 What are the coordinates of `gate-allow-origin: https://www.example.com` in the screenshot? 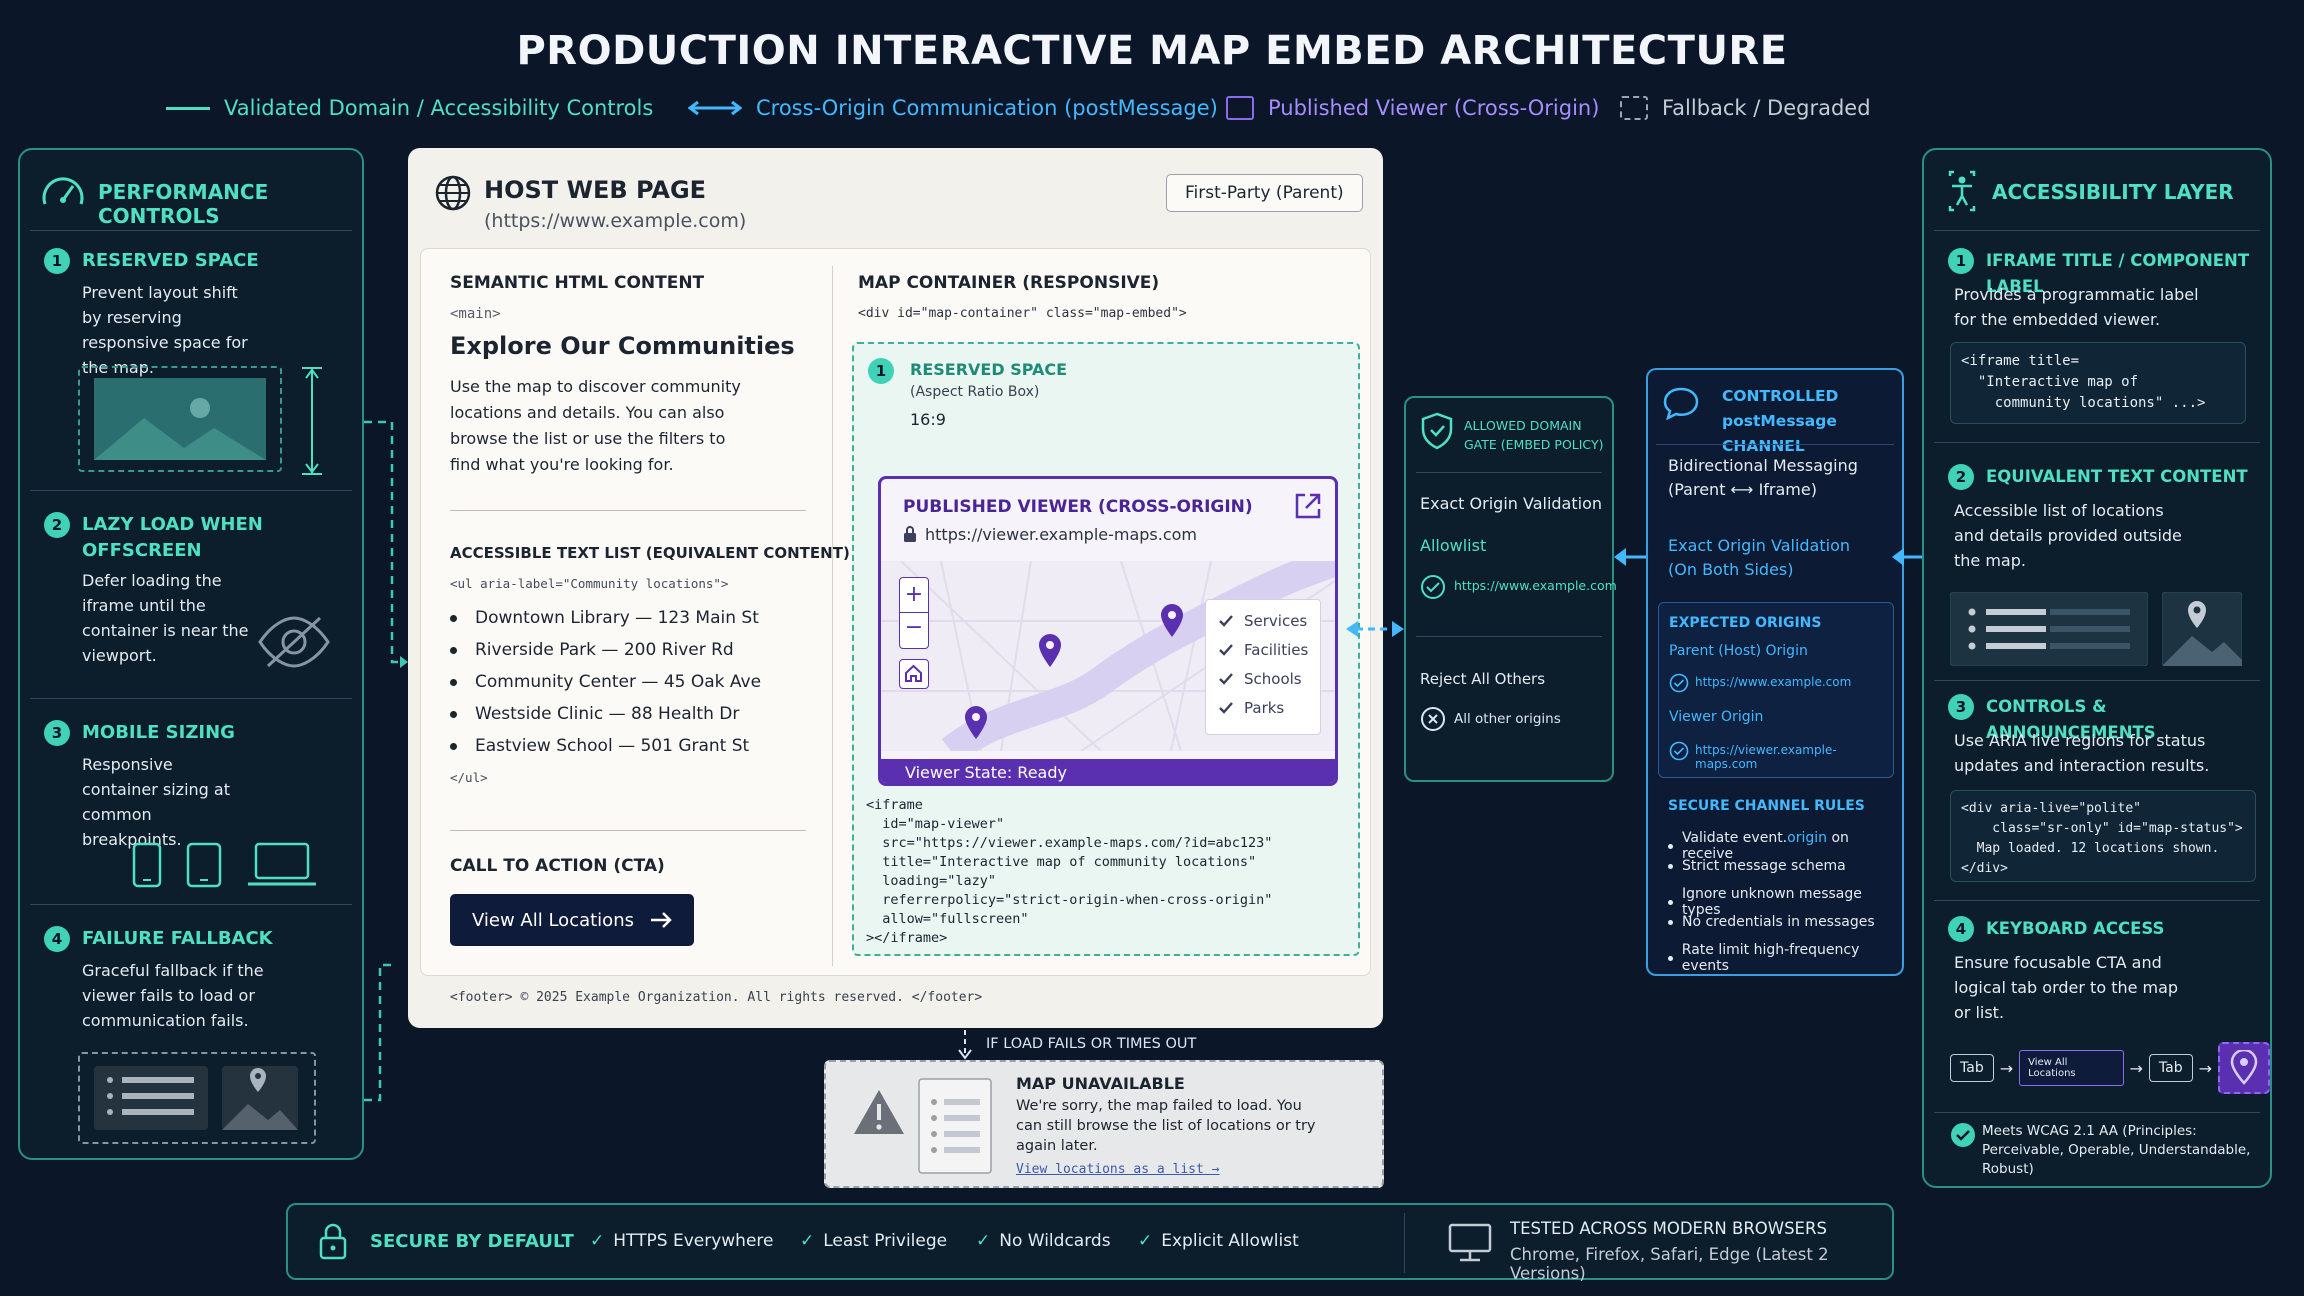 It's located at (1535, 585).